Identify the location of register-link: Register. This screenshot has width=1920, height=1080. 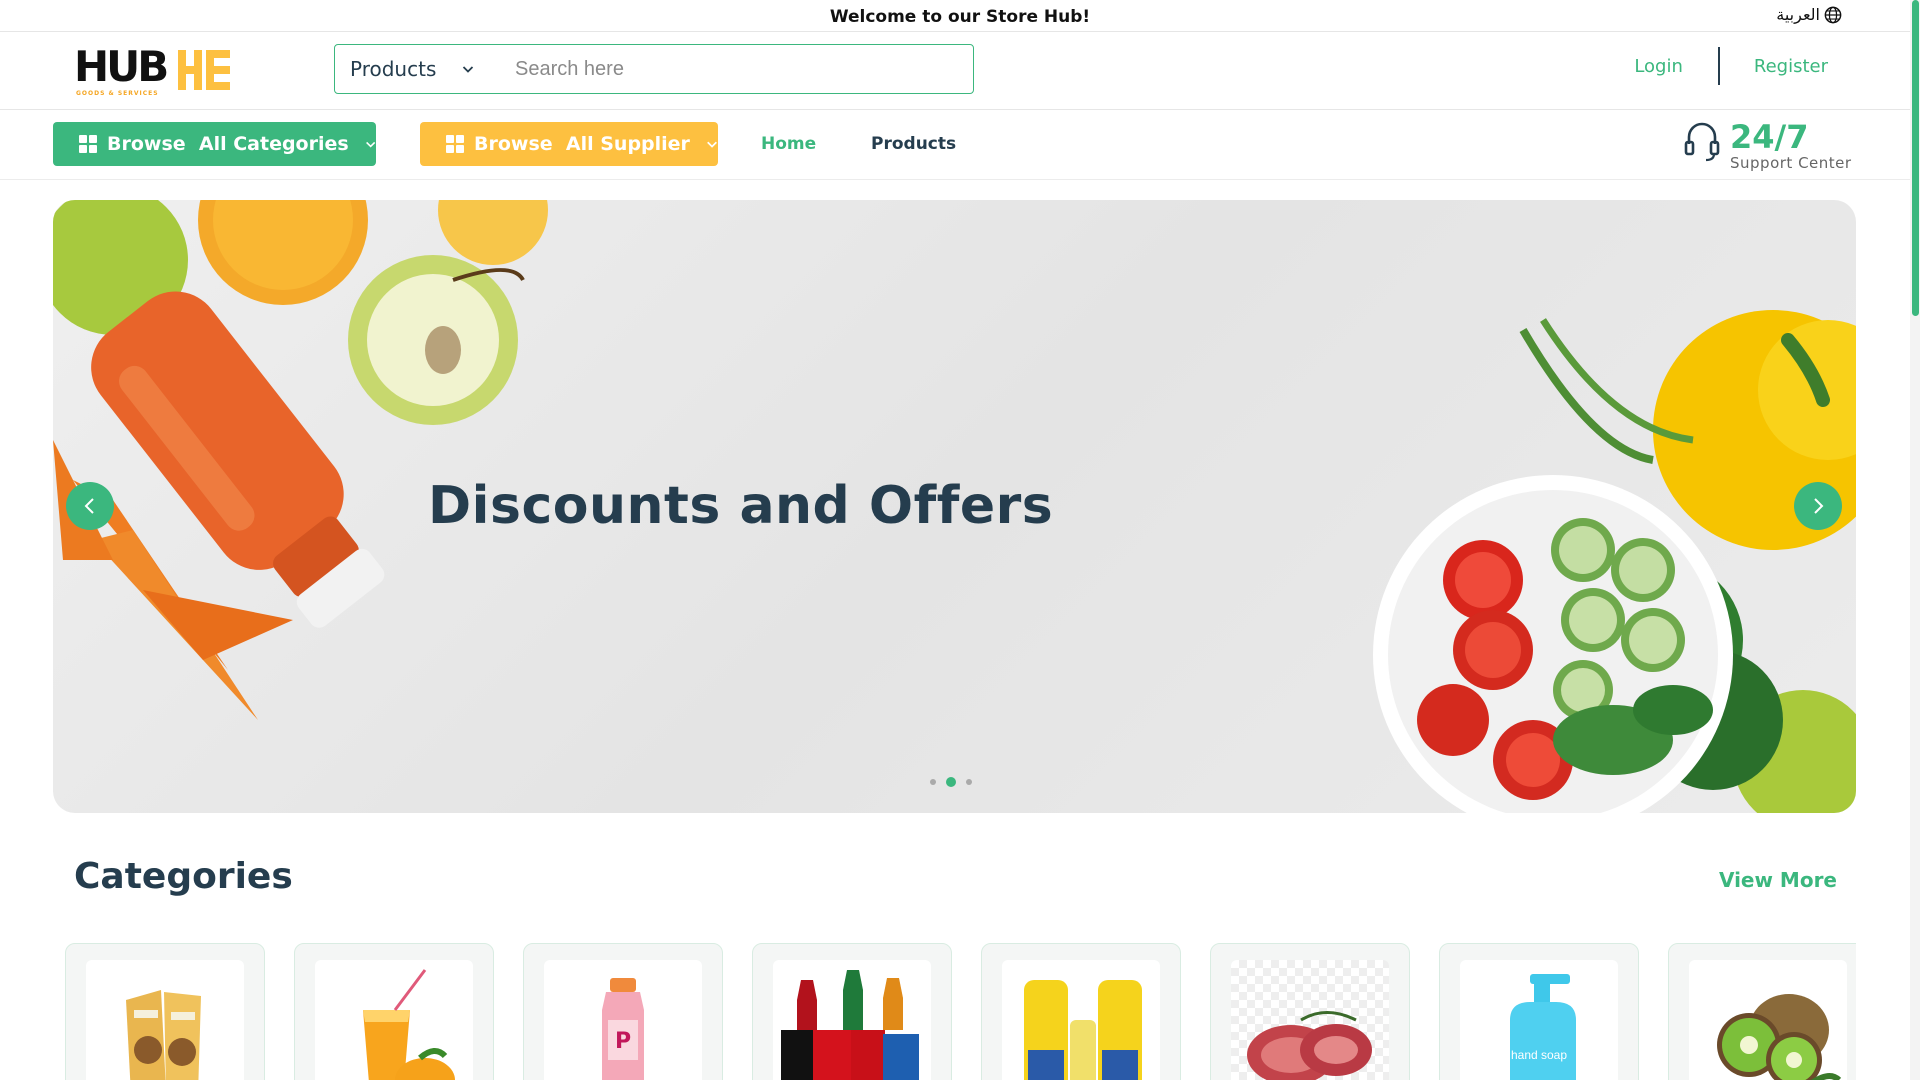
(1791, 66).